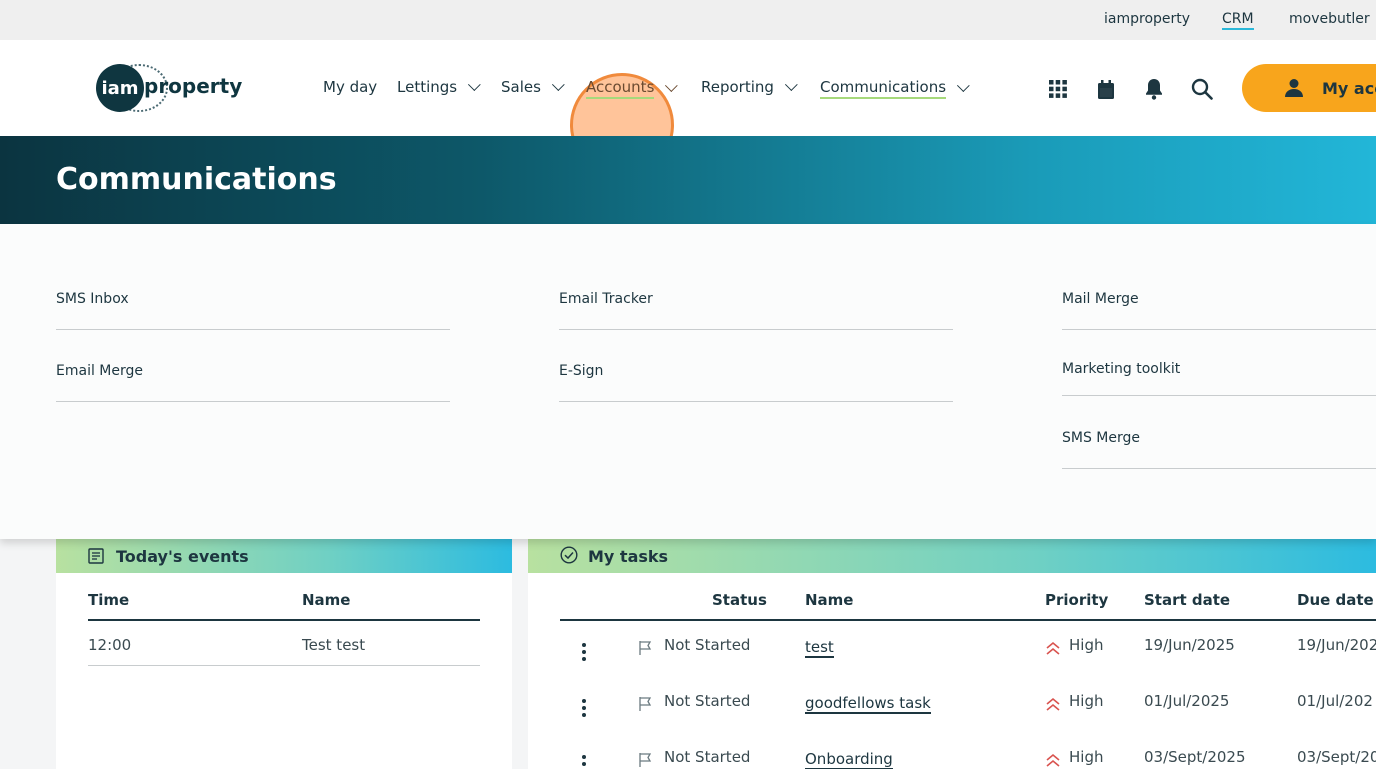  I want to click on nav-label: Accounts, so click(620, 88).